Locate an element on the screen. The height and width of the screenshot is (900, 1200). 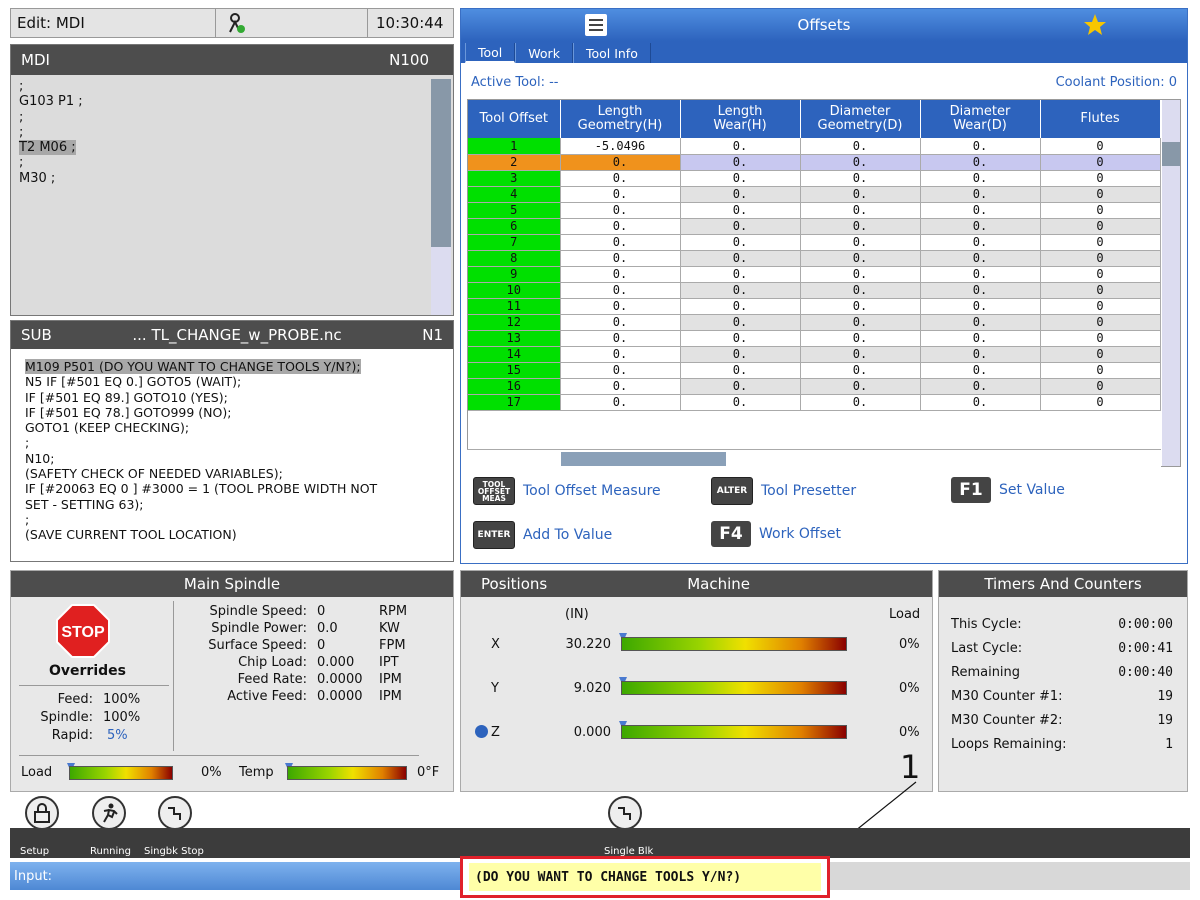
positions-mode: Machine is located at coordinates (718, 584).